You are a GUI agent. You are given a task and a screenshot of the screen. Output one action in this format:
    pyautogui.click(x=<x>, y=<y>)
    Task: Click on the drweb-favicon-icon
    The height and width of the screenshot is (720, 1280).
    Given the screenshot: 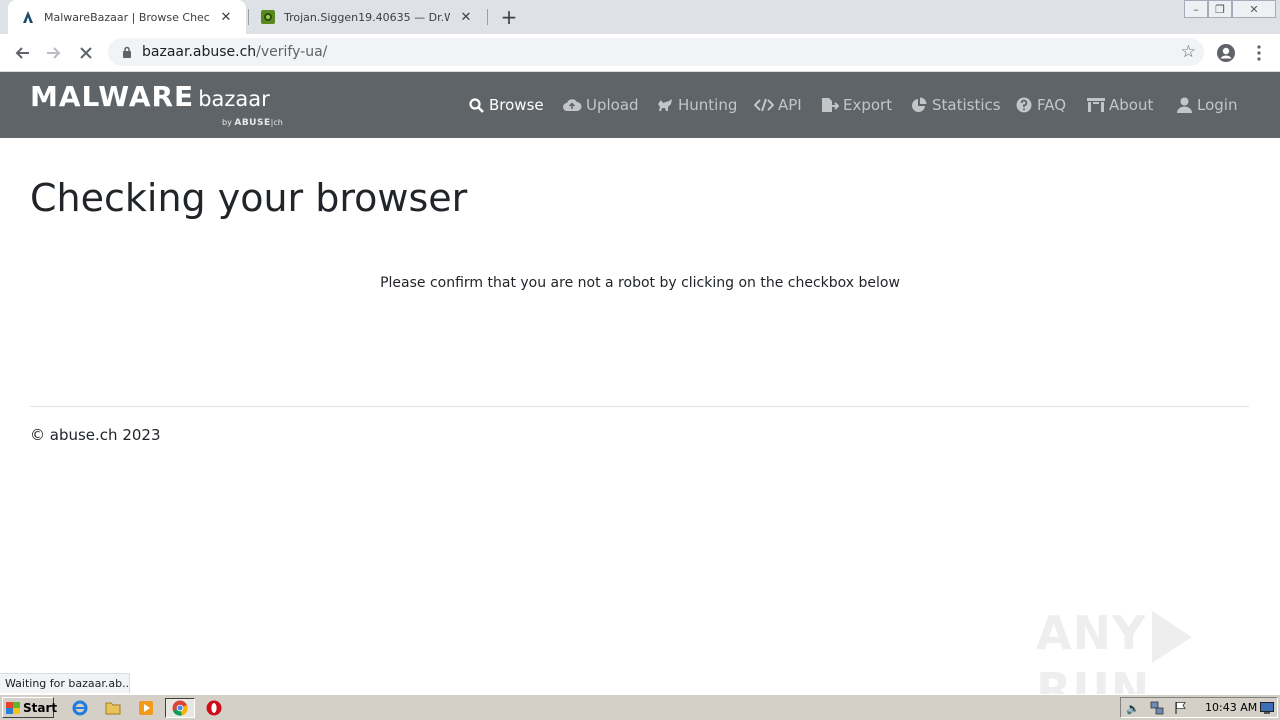 What is the action you would take?
    pyautogui.click(x=268, y=17)
    